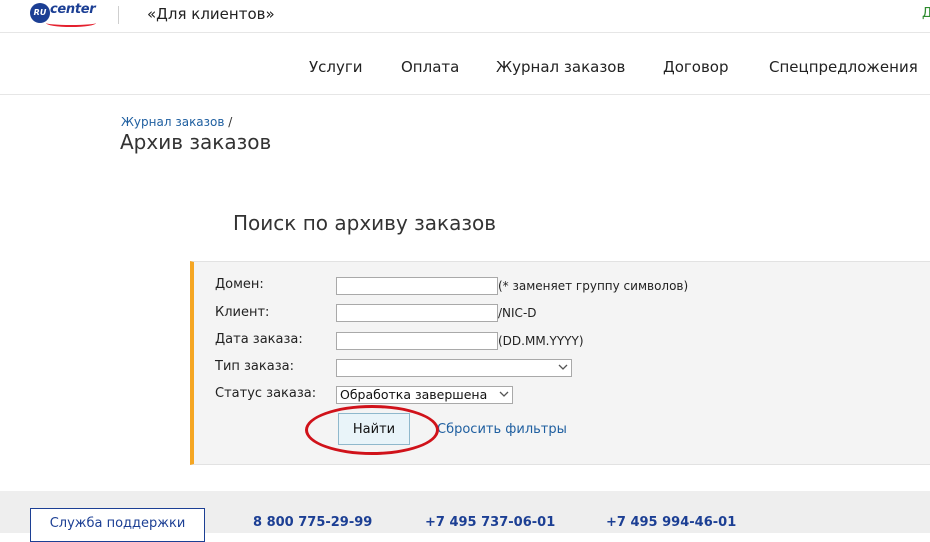 This screenshot has height=542, width=930. Describe the element at coordinates (239, 284) in the screenshot. I see `domain-label: Домен:` at that location.